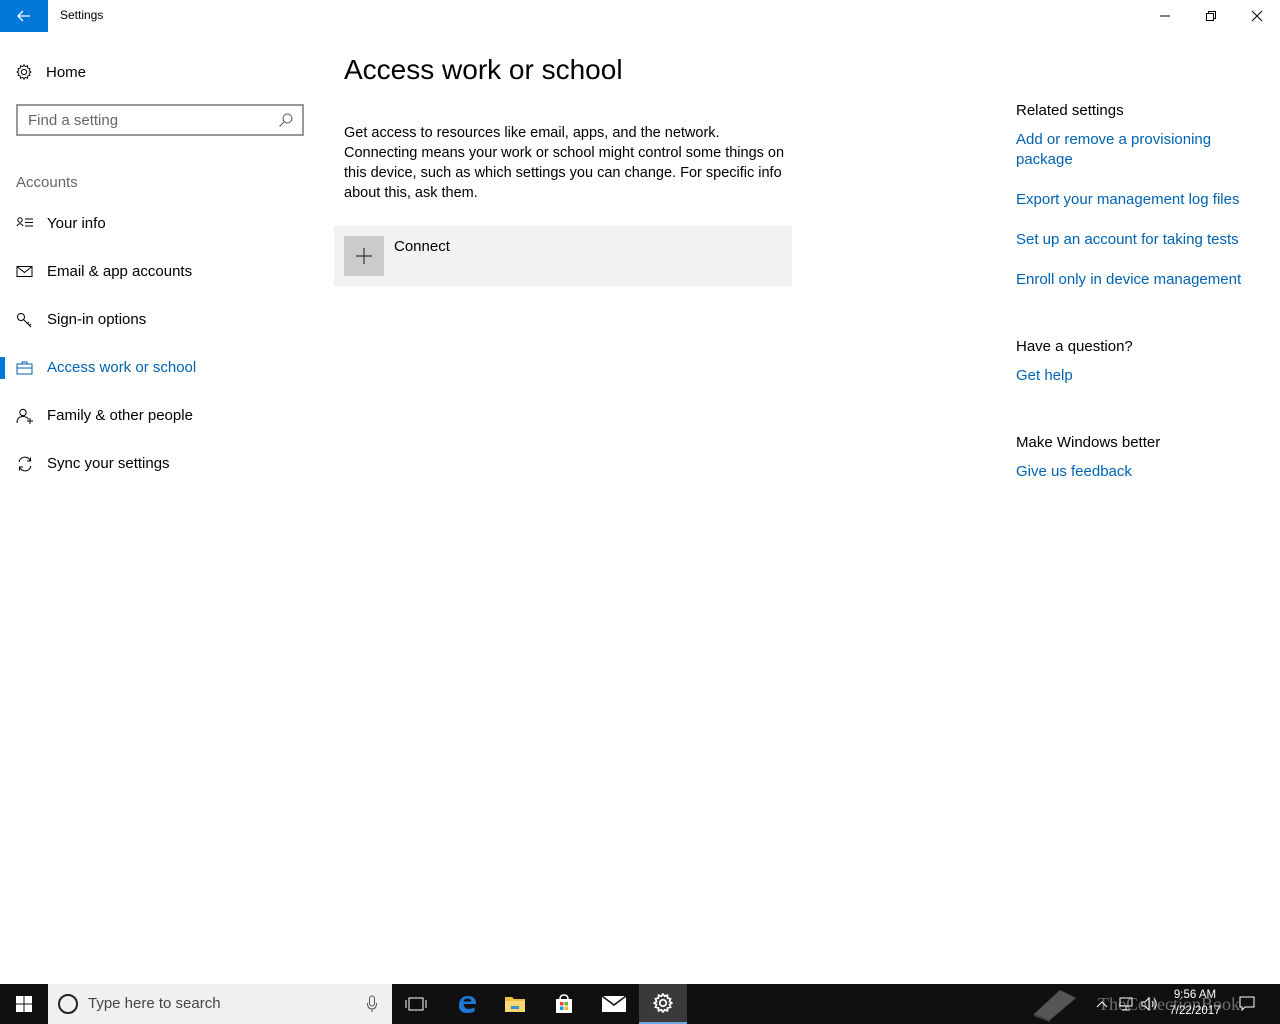 This screenshot has height=1024, width=1280. I want to click on file-explorer-button, so click(515, 1004).